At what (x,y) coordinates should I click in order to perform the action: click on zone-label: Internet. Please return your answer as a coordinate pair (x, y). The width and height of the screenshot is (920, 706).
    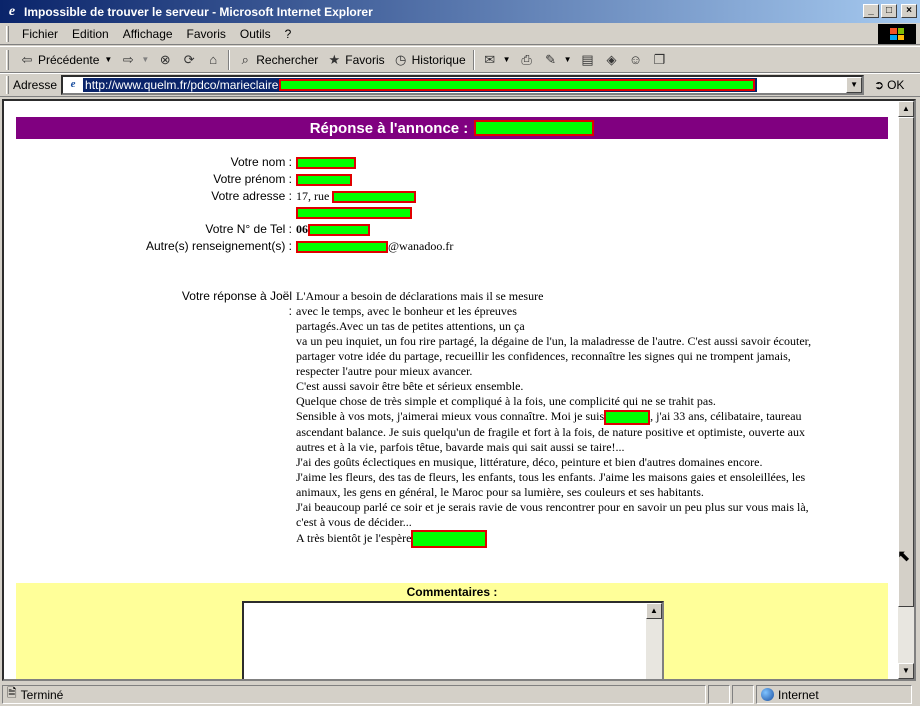
    Looking at the image, I should click on (798, 694).